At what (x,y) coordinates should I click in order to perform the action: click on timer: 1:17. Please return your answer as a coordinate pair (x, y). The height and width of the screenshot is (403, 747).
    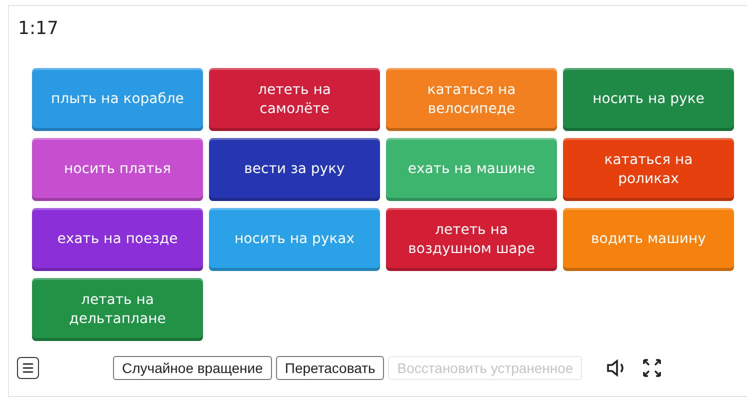
    Looking at the image, I should click on (38, 29).